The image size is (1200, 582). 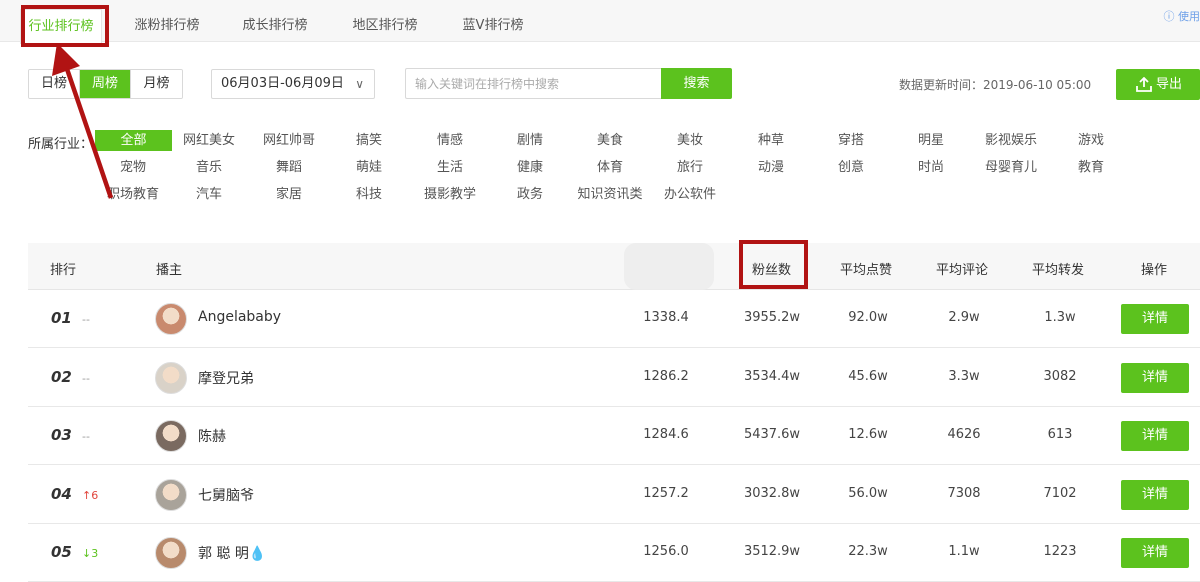 I want to click on industry-option: 动漫, so click(x=771, y=167).